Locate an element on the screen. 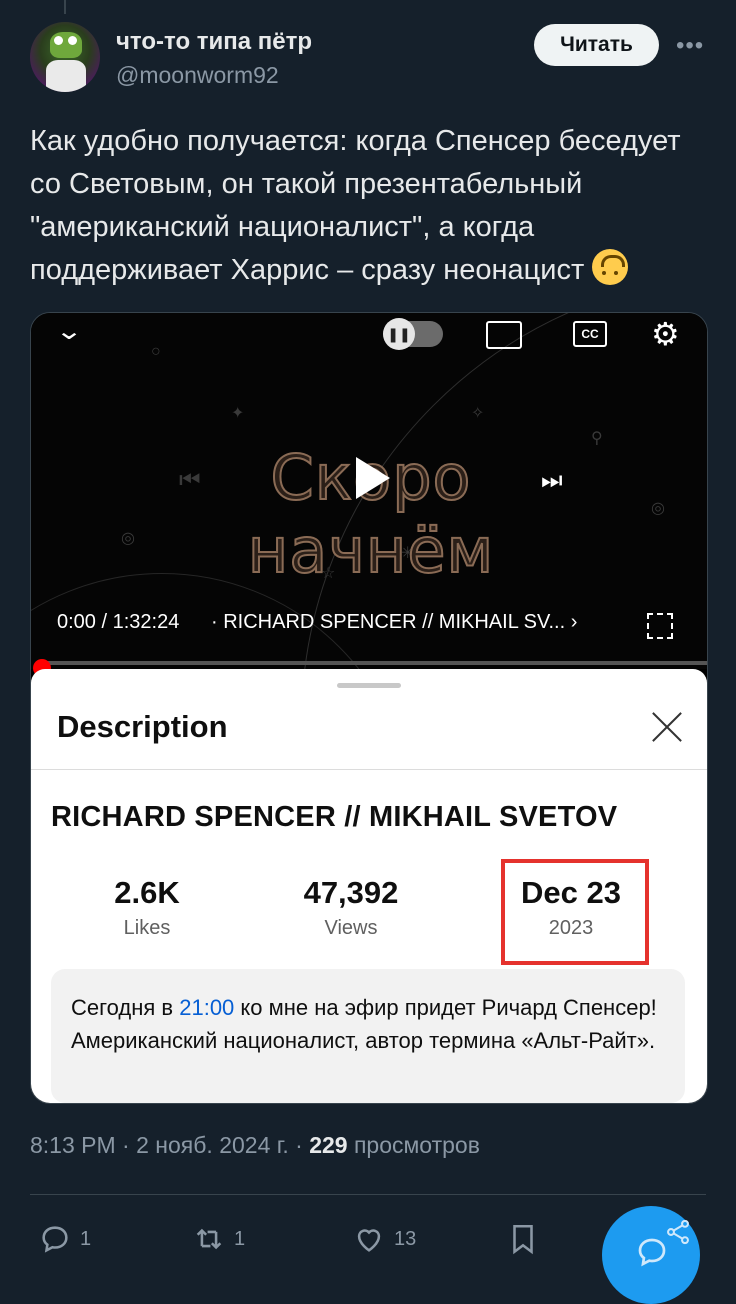 Image resolution: width=736 pixels, height=1304 pixels. minimize-chevron-icon: ⌄ is located at coordinates (69, 331).